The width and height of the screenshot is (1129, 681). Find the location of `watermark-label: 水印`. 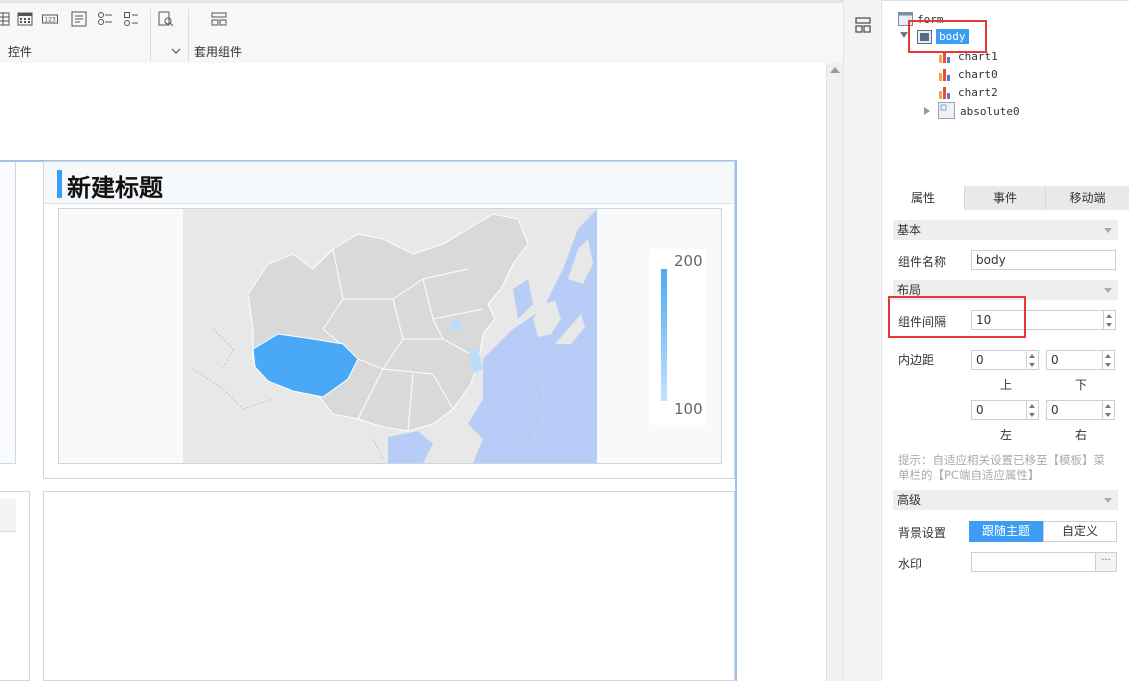

watermark-label: 水印 is located at coordinates (910, 564).